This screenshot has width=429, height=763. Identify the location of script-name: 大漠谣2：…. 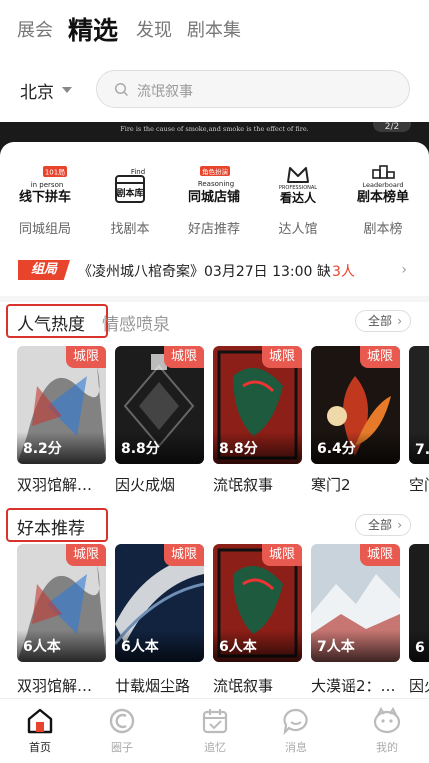
(359, 685).